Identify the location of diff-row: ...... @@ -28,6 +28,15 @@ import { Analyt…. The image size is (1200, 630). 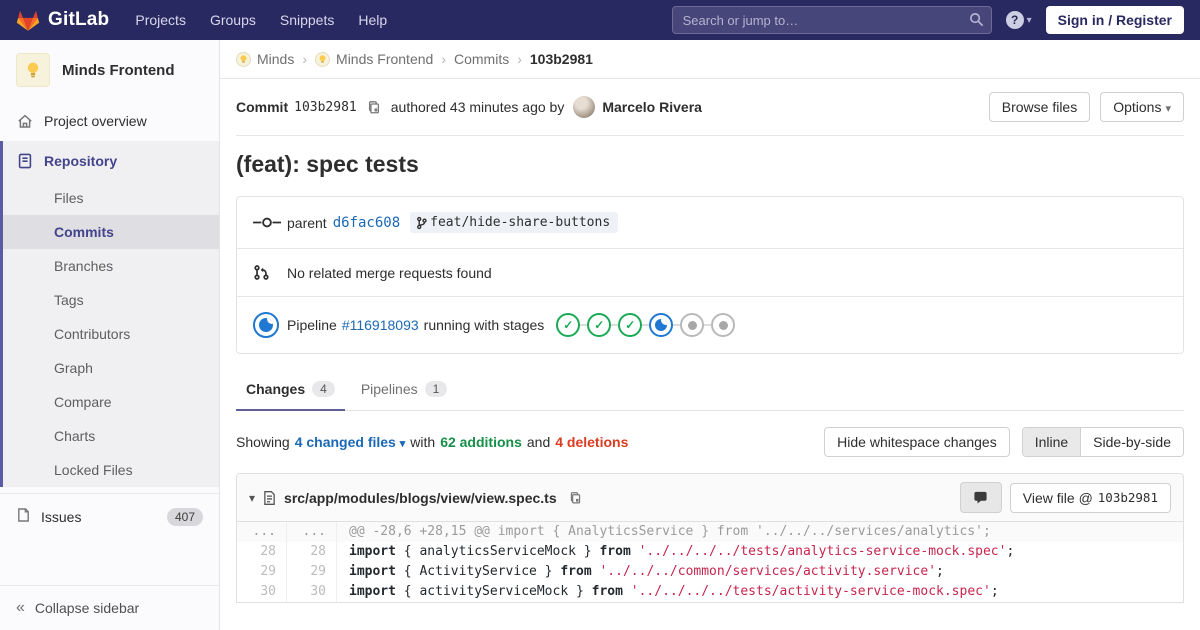
(710, 532).